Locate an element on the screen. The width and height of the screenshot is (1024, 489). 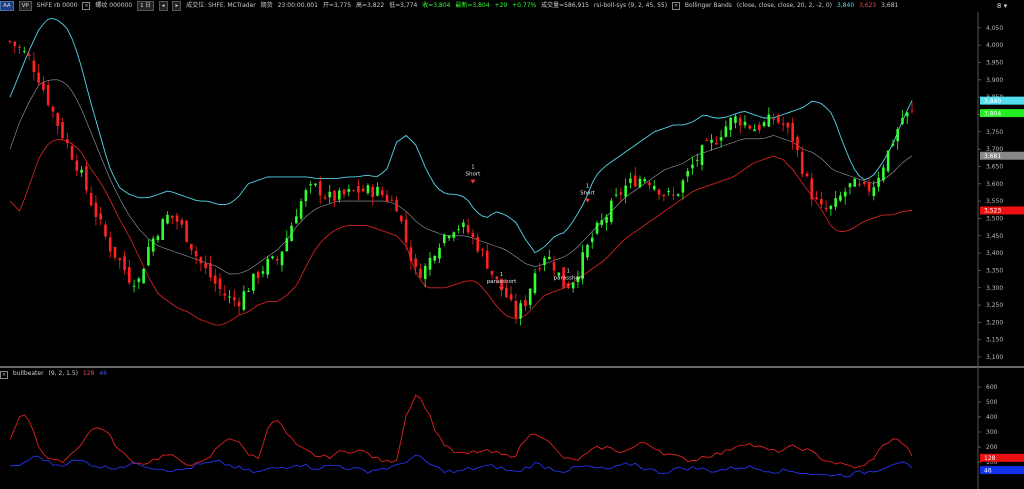
price-tick-label: 3,100 is located at coordinates (994, 357).